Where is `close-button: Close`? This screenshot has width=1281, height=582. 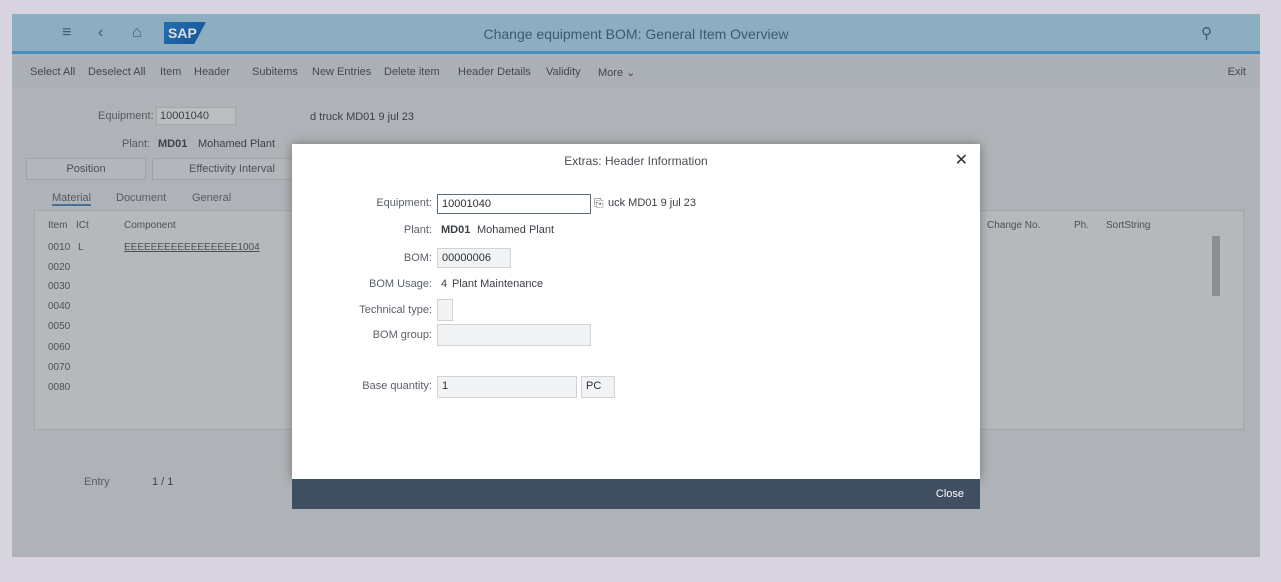
close-button: Close is located at coordinates (950, 494).